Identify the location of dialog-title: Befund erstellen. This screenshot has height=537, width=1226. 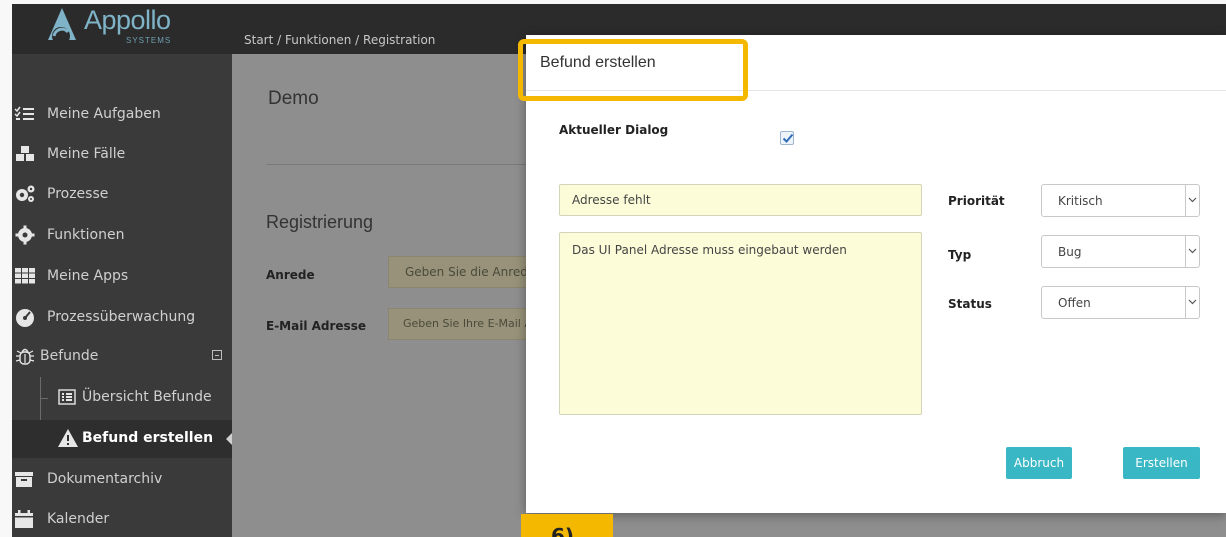
(598, 62).